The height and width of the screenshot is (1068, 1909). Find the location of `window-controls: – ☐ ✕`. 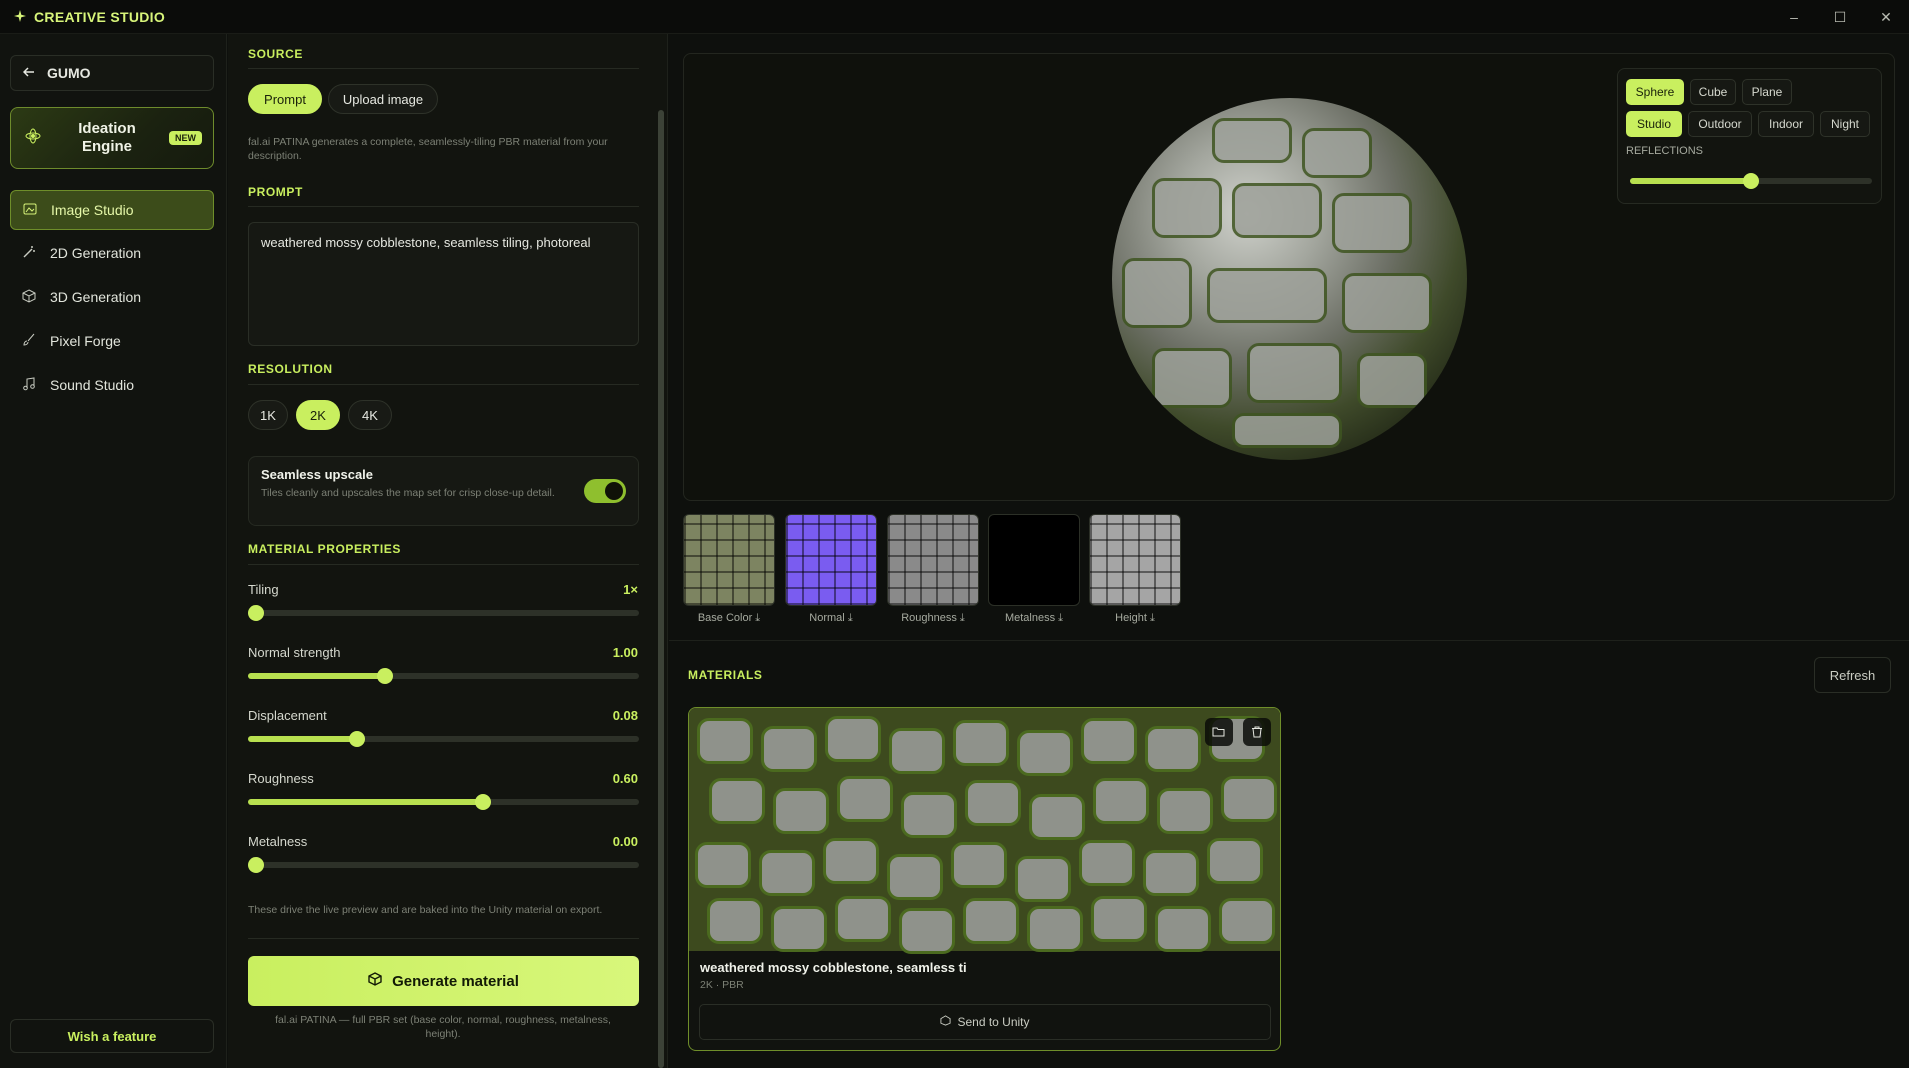

window-controls: – ☐ ✕ is located at coordinates (1840, 17).